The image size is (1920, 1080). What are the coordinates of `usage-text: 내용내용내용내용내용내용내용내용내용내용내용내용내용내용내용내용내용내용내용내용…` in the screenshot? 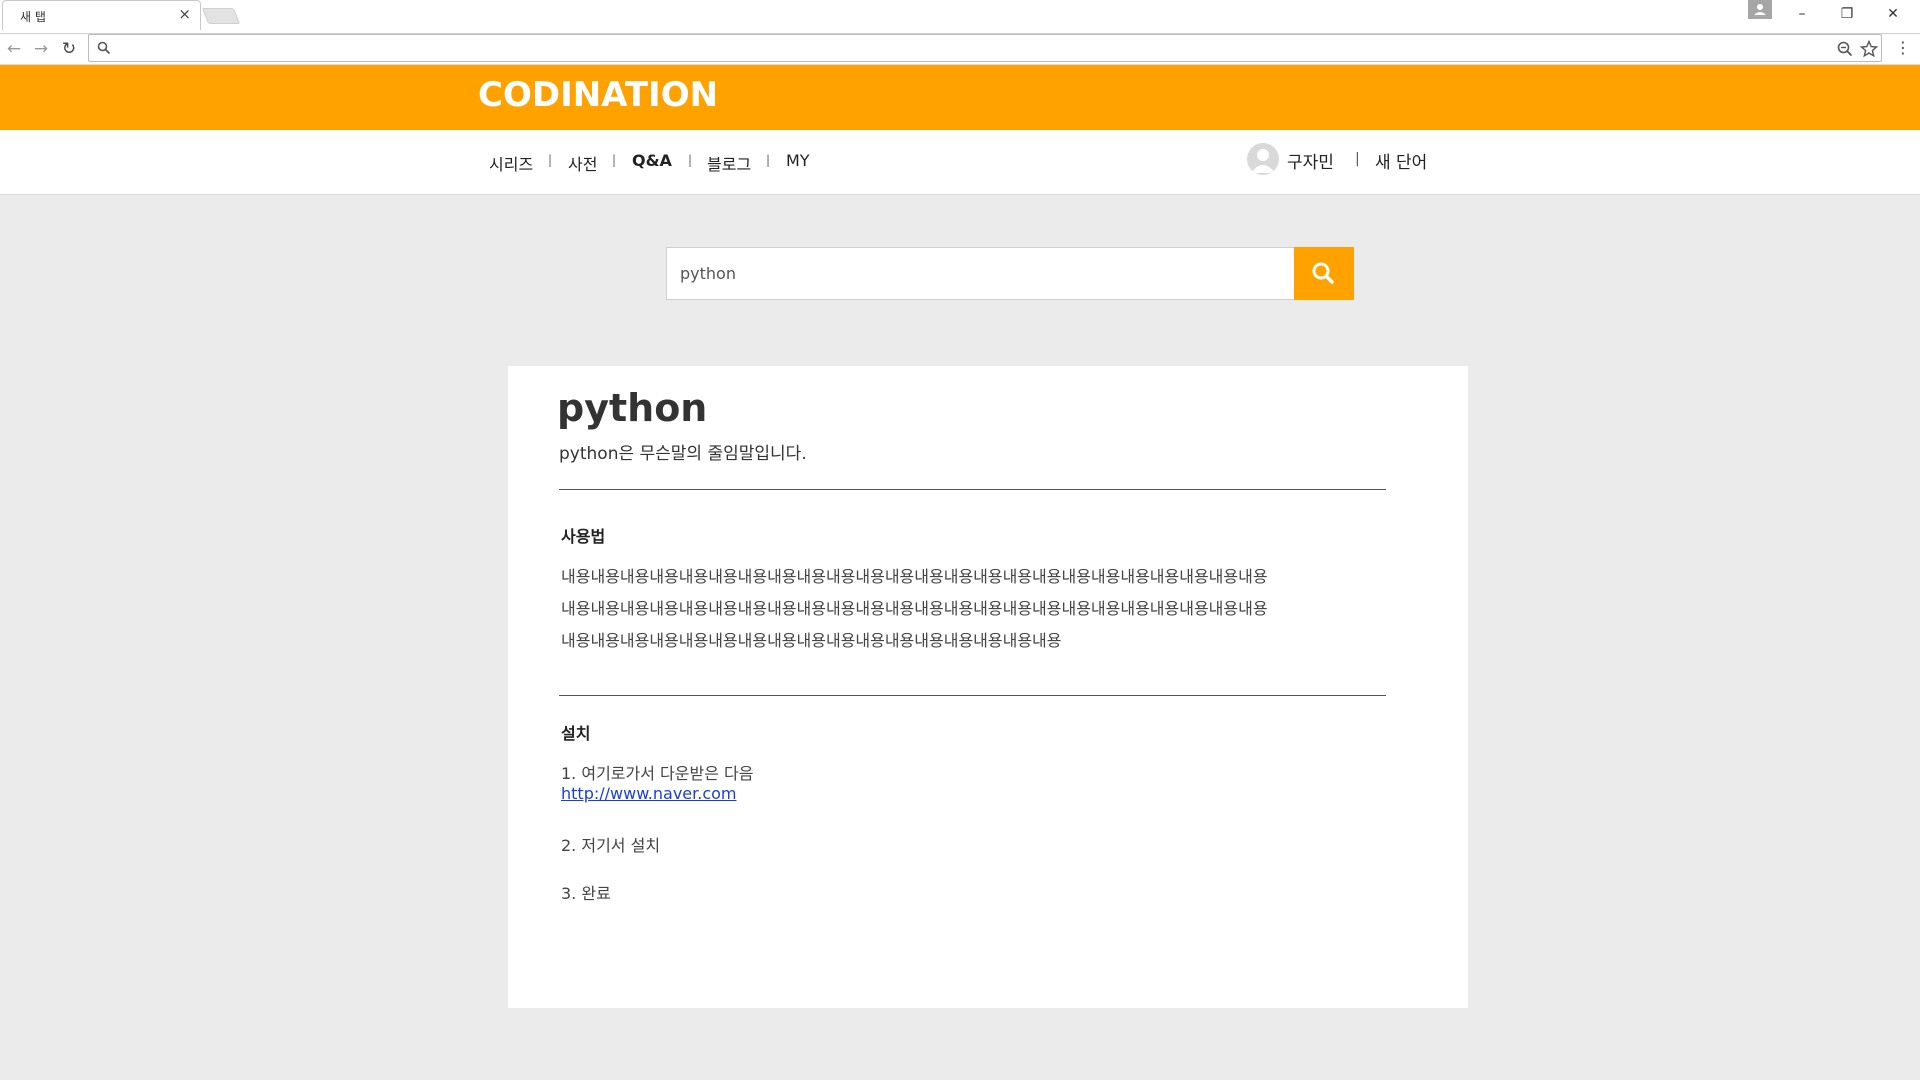 It's located at (971, 609).